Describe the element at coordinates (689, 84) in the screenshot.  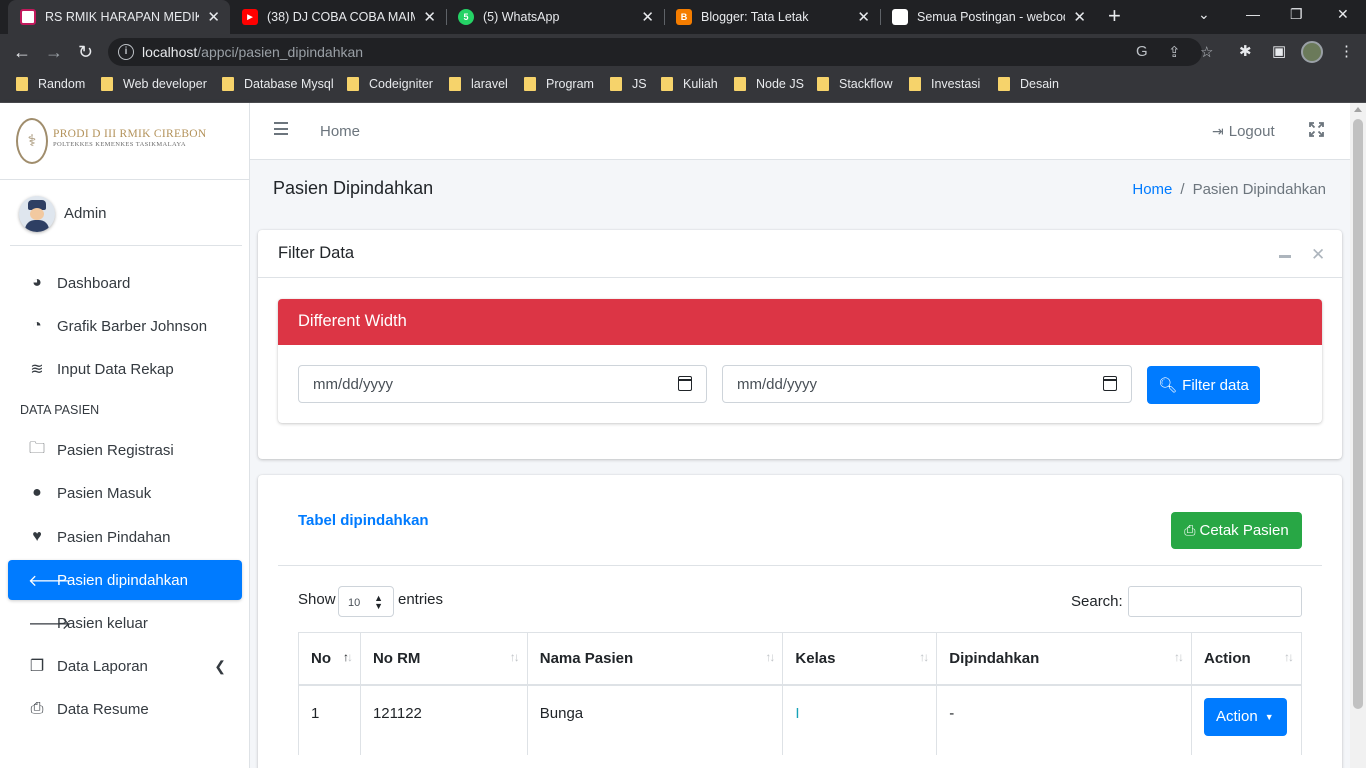
I see `bookmark-folder: Kuliah` at that location.